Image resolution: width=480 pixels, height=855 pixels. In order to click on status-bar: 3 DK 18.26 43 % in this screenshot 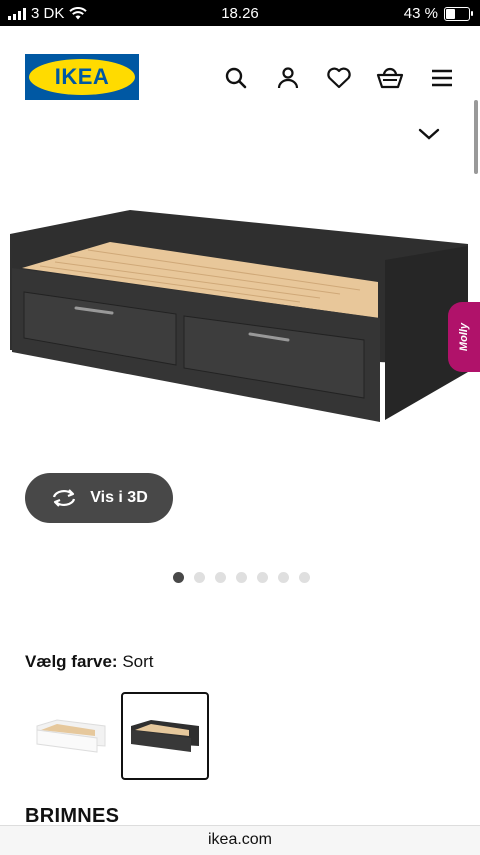, I will do `click(240, 13)`.